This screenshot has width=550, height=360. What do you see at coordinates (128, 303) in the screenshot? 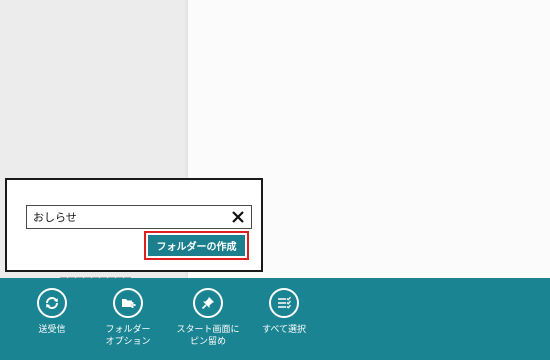
I see `folder-options-icon` at bounding box center [128, 303].